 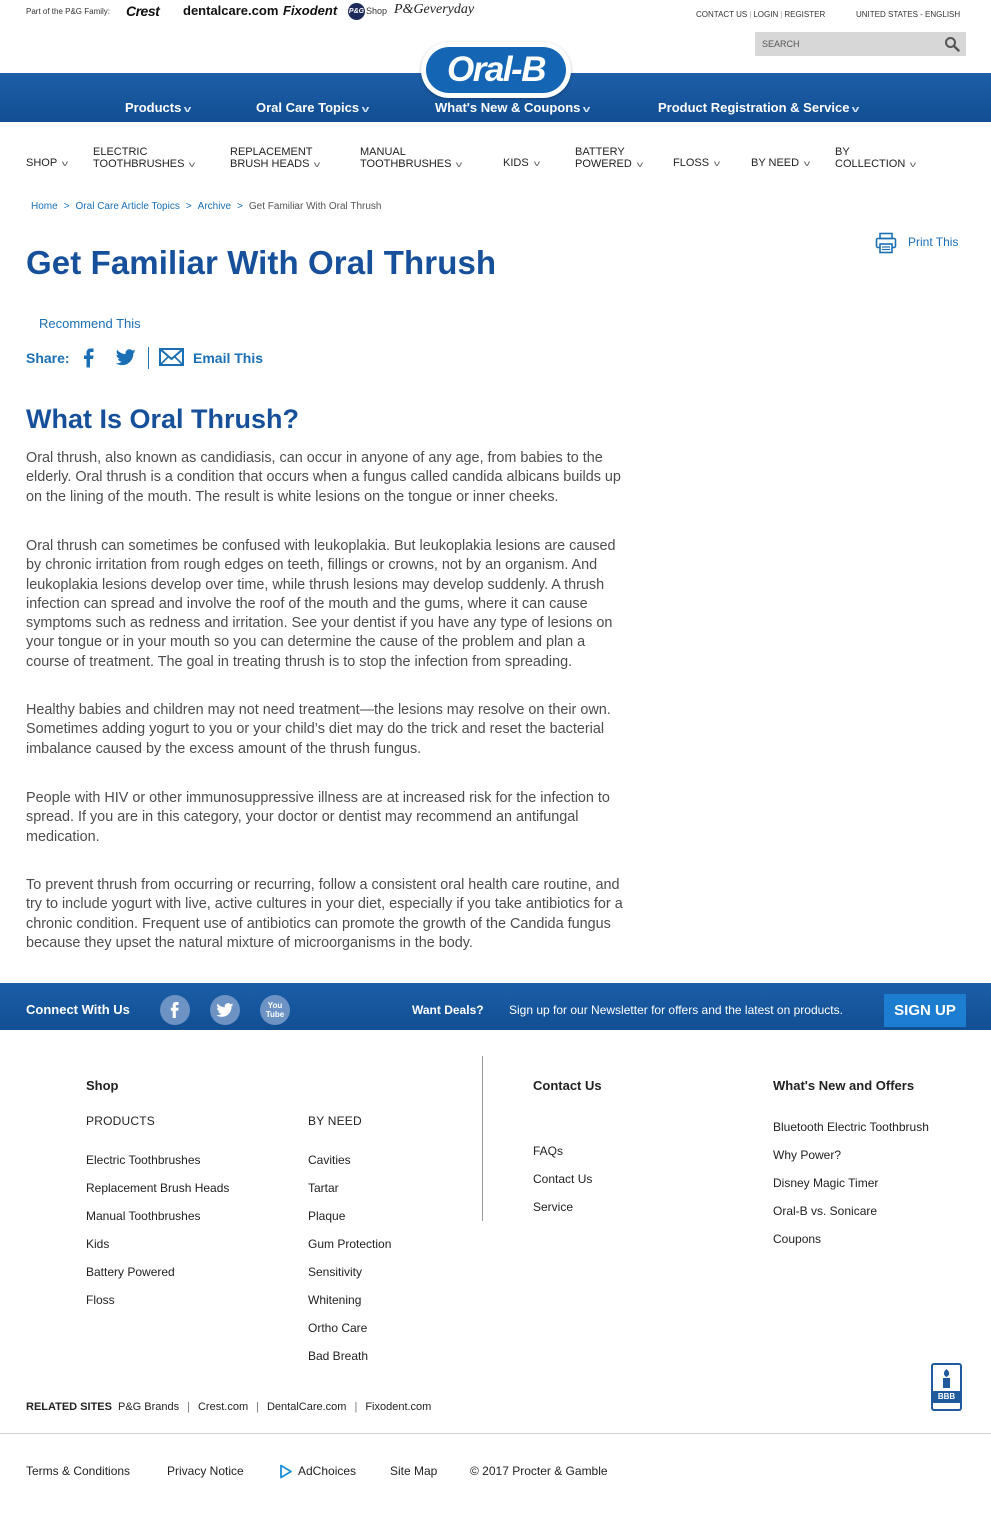 I want to click on cat-by-need: BY NEED v, so click(x=780, y=163).